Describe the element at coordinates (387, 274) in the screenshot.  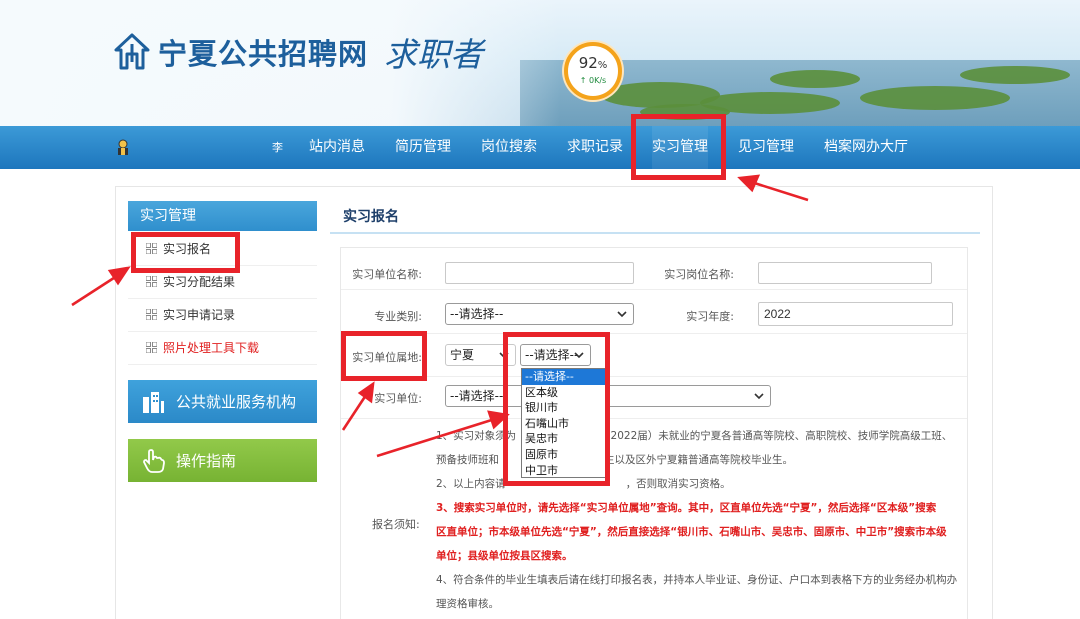
I see `unit-name-label: 实习单位名称:` at that location.